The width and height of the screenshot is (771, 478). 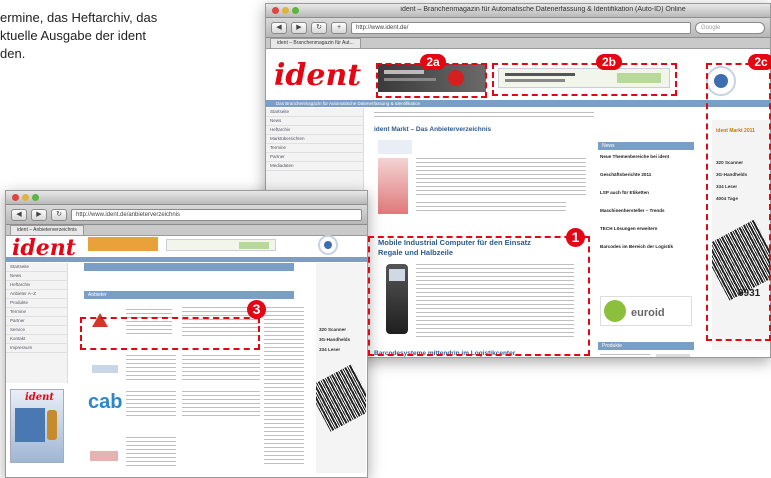 What do you see at coordinates (759, 62) in the screenshot?
I see `badge-2c: 2c` at bounding box center [759, 62].